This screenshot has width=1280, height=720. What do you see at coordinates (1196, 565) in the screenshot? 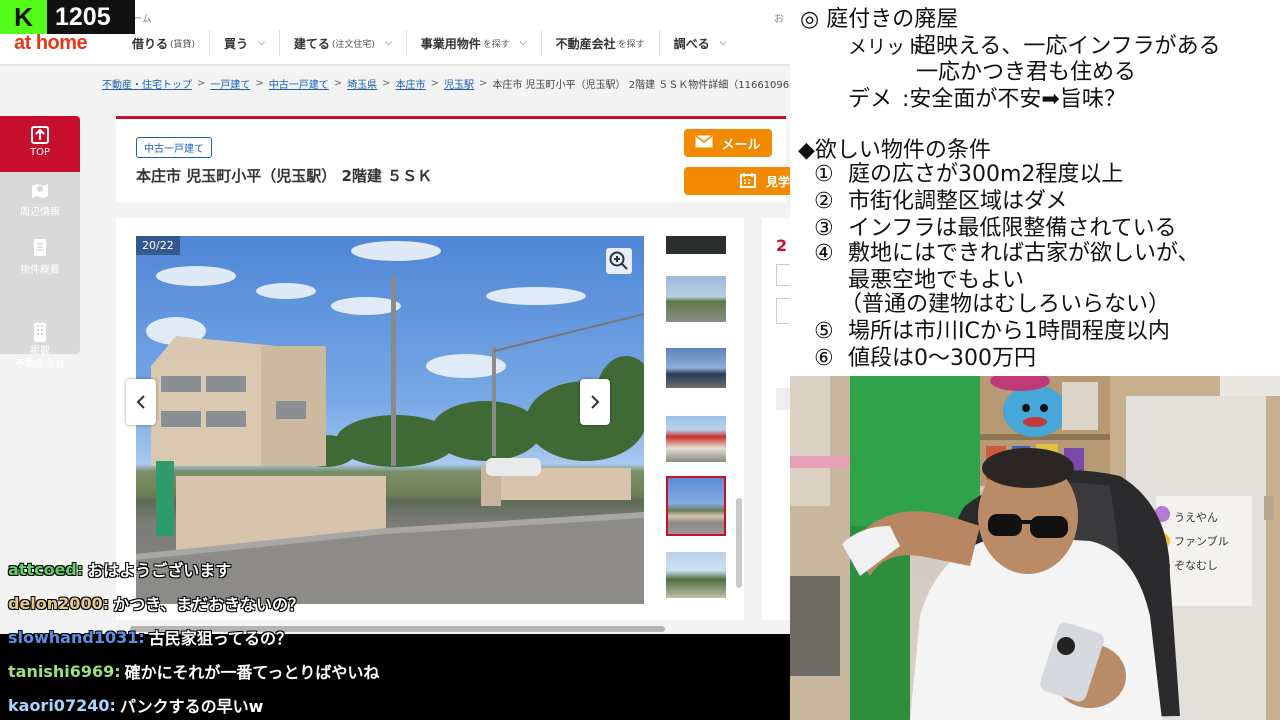
I see `sign-name-3: ぞなむし` at bounding box center [1196, 565].